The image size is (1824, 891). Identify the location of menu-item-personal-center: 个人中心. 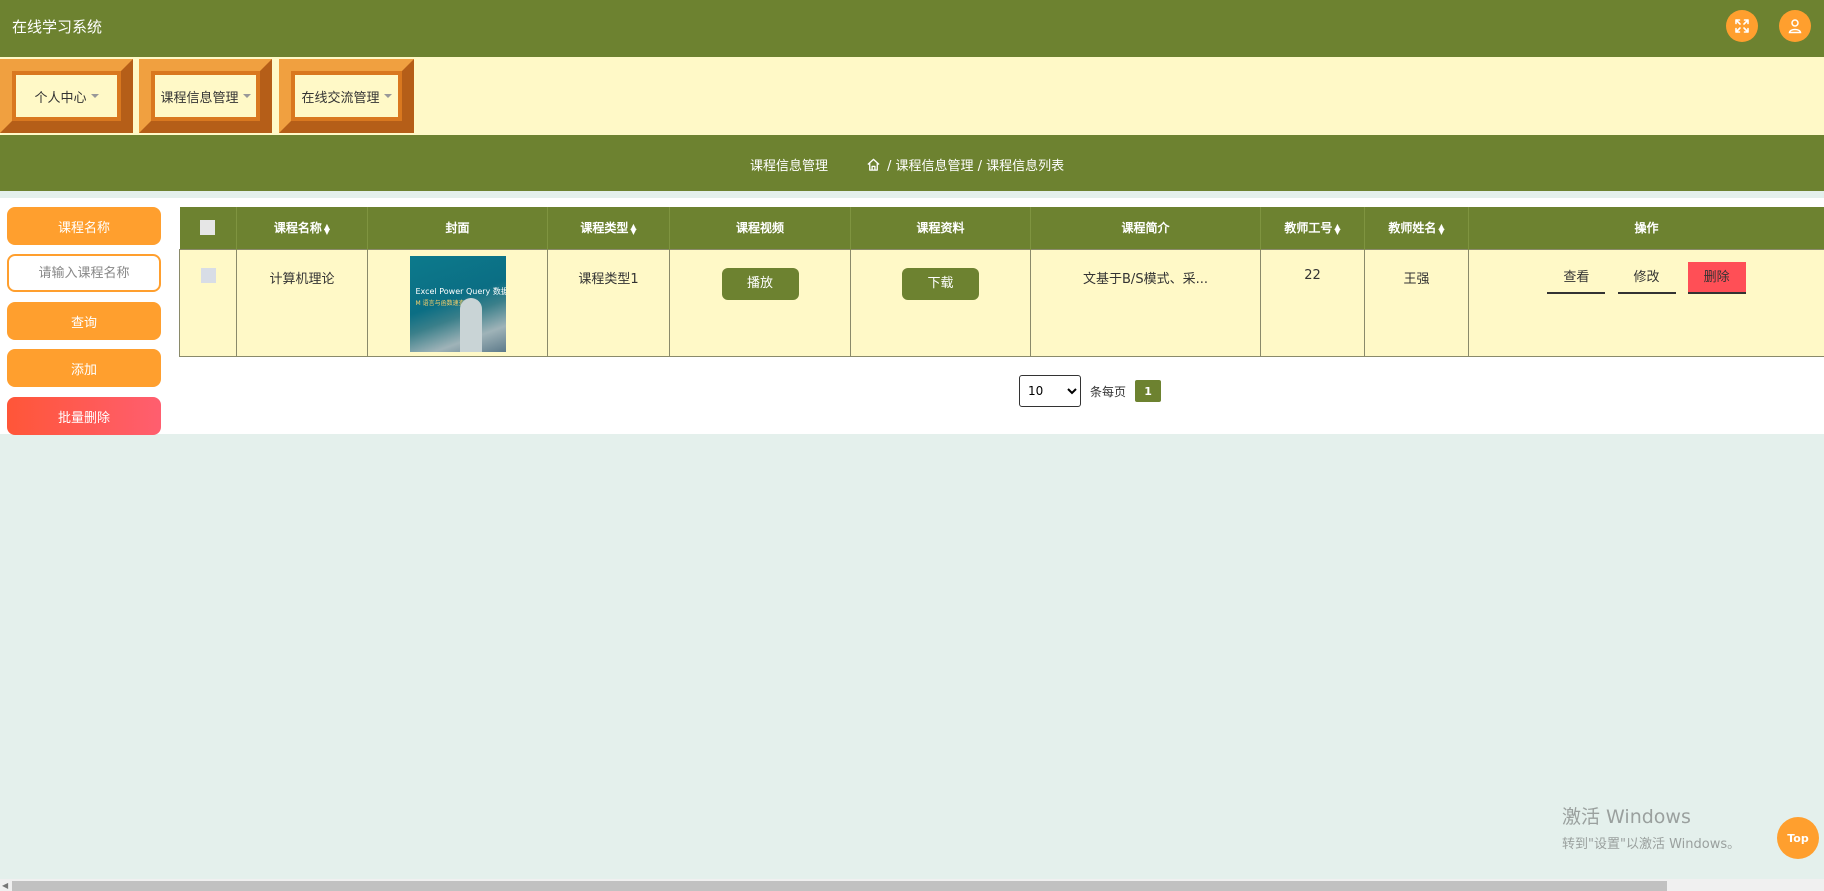
(66, 96).